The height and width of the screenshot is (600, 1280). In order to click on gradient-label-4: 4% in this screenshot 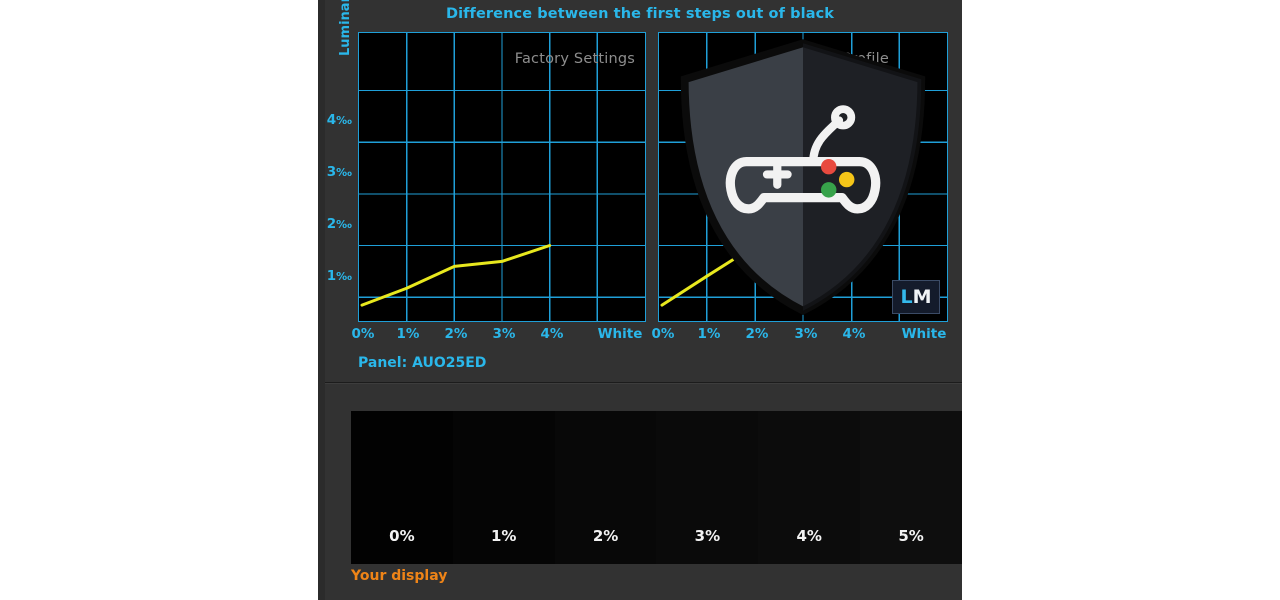, I will do `click(809, 536)`.